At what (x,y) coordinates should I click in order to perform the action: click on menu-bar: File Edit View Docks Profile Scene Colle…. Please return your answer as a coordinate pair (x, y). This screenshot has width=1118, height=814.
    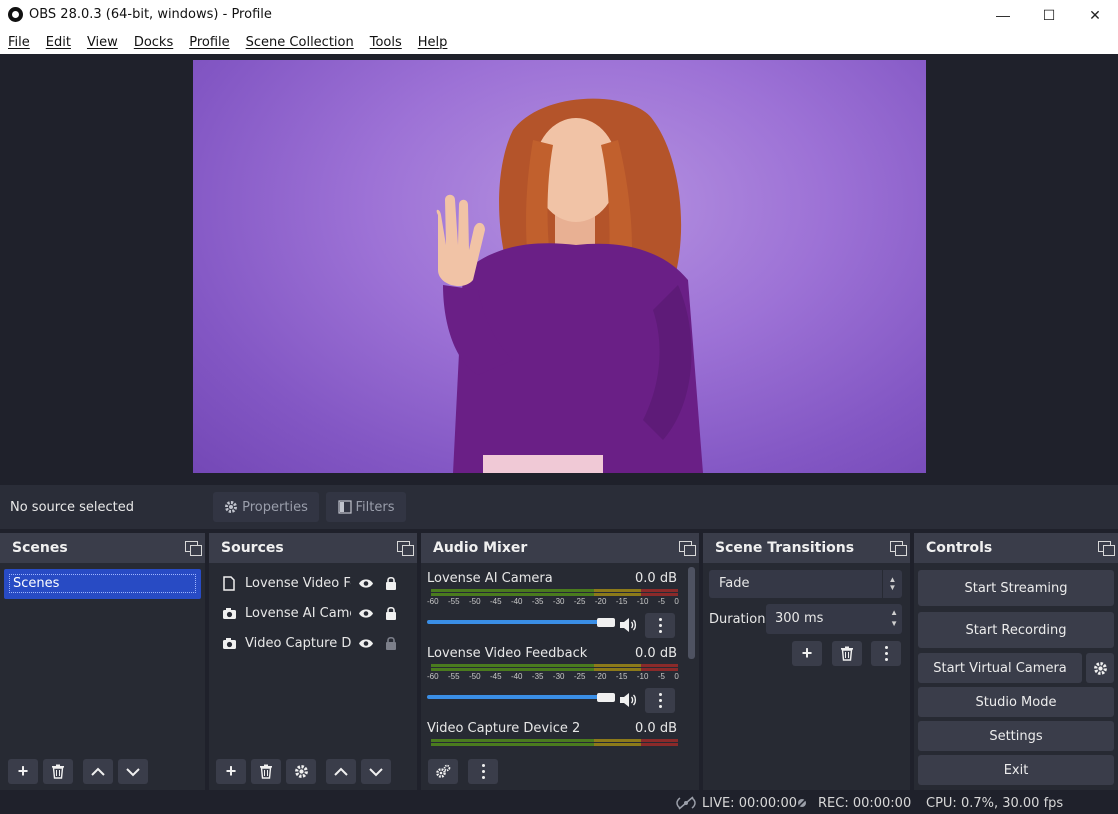
    Looking at the image, I should click on (559, 42).